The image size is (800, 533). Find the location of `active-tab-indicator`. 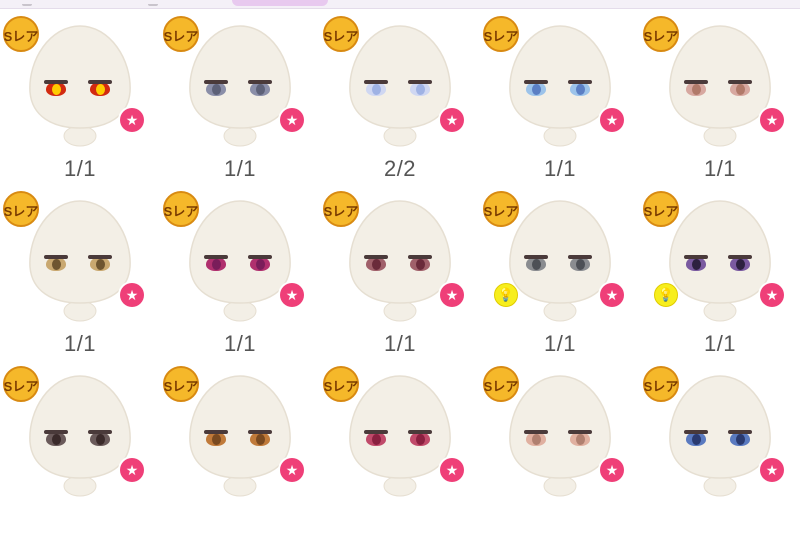

active-tab-indicator is located at coordinates (280, 3).